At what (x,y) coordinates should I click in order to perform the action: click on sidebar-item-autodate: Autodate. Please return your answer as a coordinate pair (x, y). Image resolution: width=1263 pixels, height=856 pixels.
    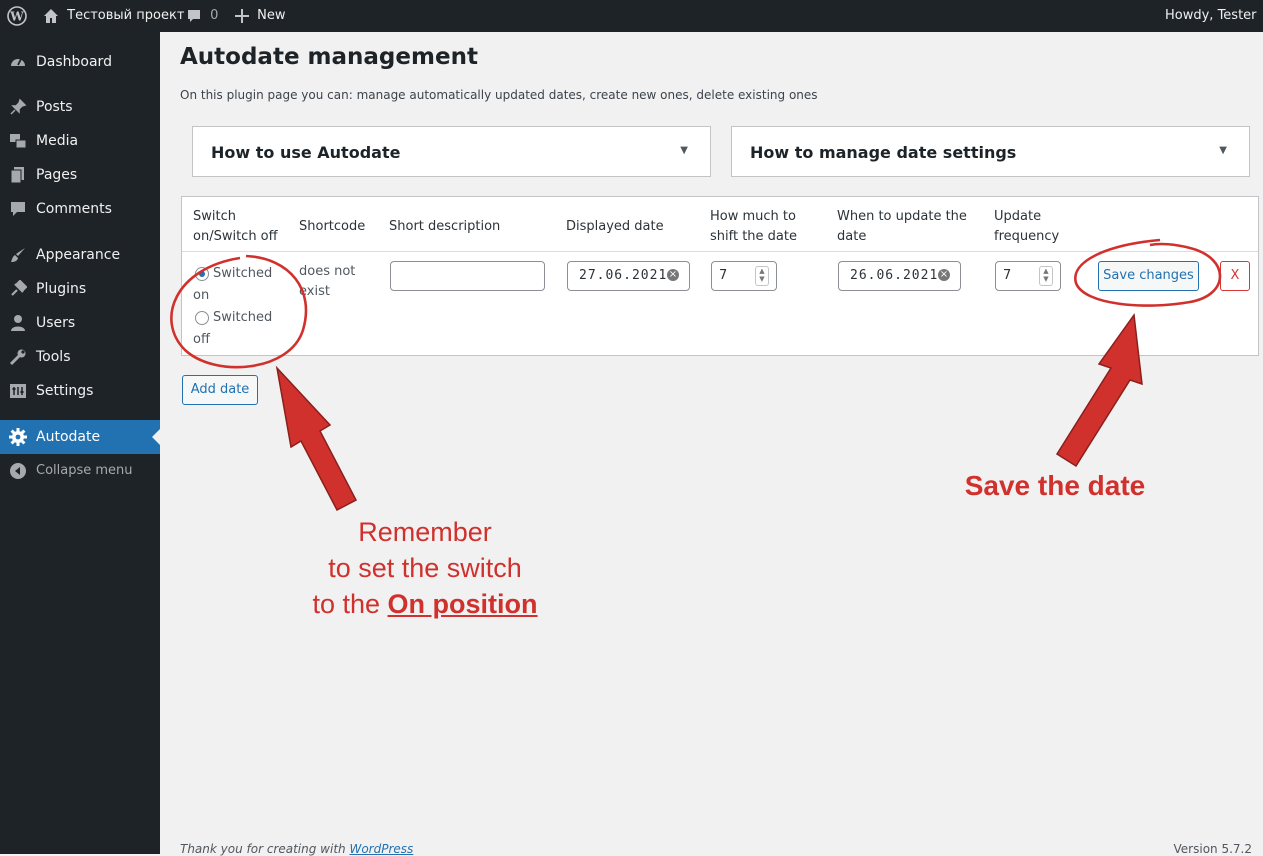
    Looking at the image, I should click on (80, 437).